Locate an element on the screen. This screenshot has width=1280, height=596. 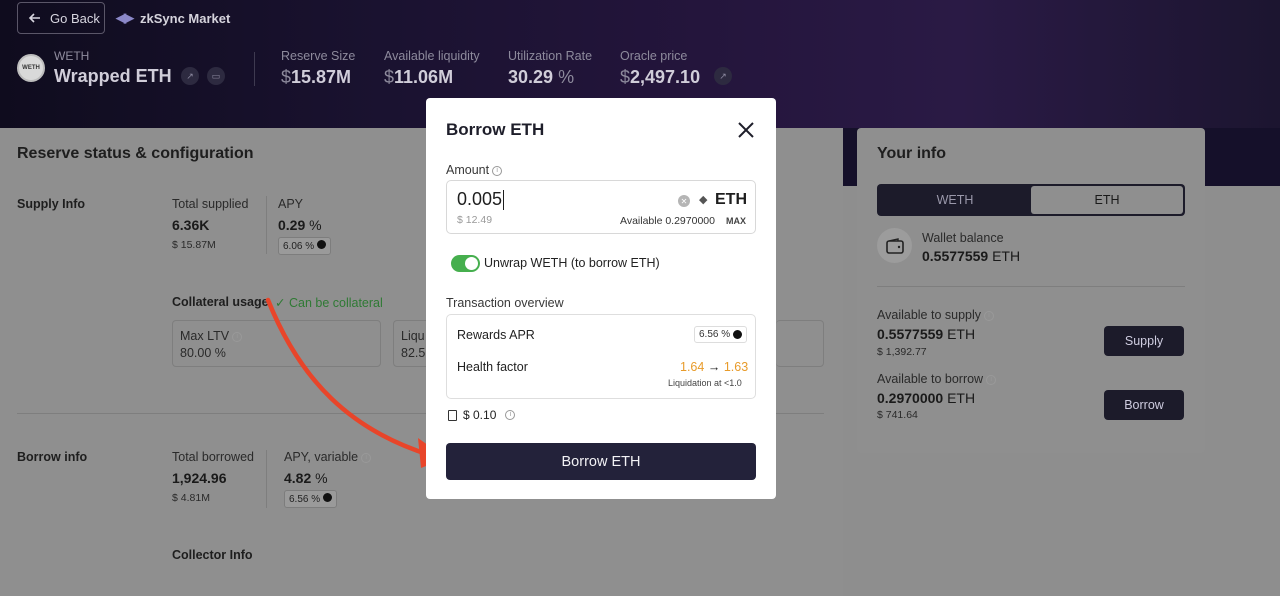
market-name: zkSync Market is located at coordinates (185, 18).